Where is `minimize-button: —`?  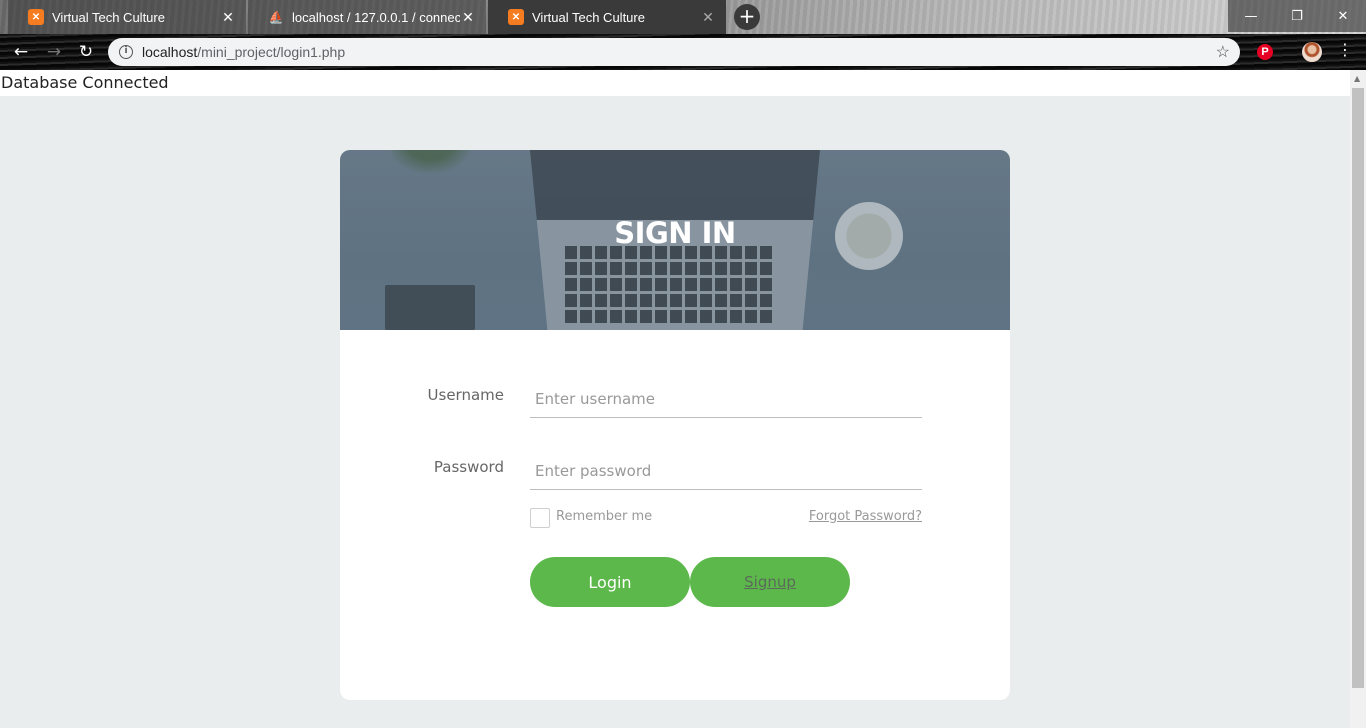
minimize-button: — is located at coordinates (1251, 16).